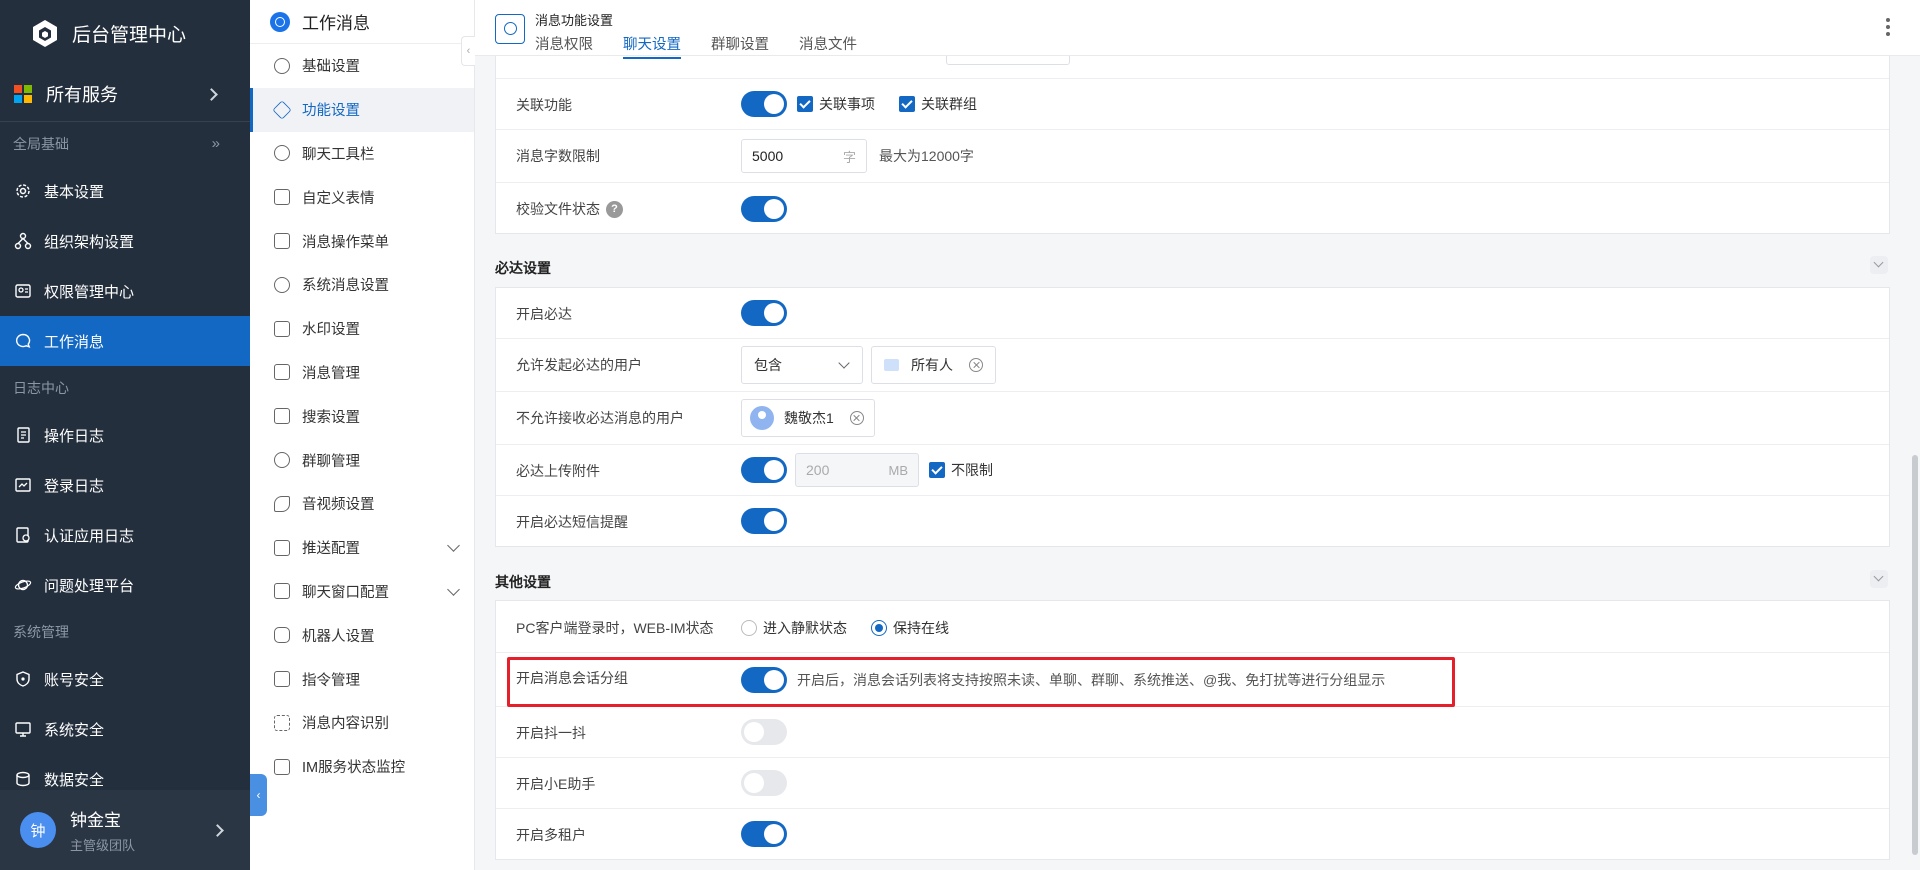 Image resolution: width=1920 pixels, height=870 pixels. I want to click on double-chevron-right-icon: », so click(216, 144).